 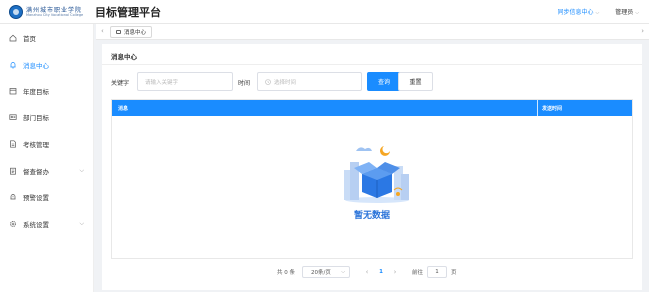 What do you see at coordinates (102, 31) in the screenshot?
I see `chevron-left-icon: ‹` at bounding box center [102, 31].